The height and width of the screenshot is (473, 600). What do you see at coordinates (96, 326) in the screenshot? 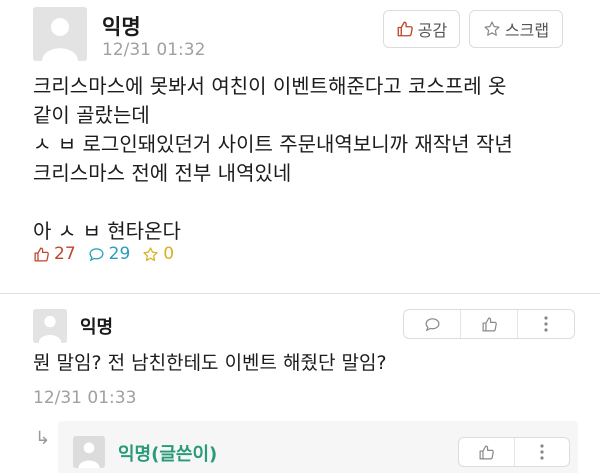
I see `comment-author-name: 익명` at bounding box center [96, 326].